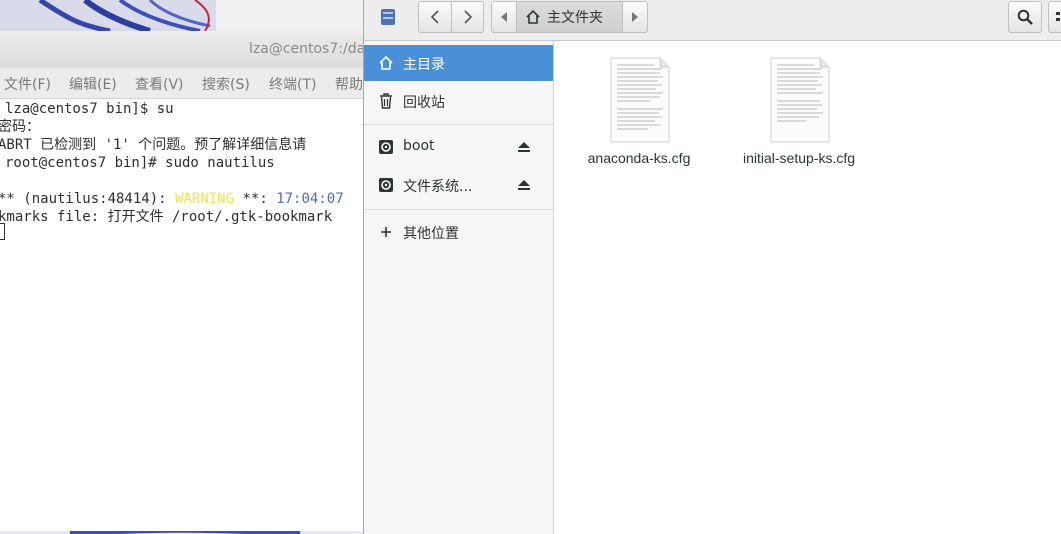  I want to click on path-scroll-right-button, so click(635, 17).